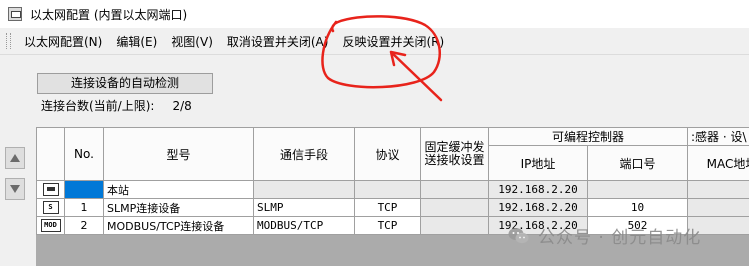  Describe the element at coordinates (136, 41) in the screenshot. I see `menu-edit: 编辑(E)` at that location.